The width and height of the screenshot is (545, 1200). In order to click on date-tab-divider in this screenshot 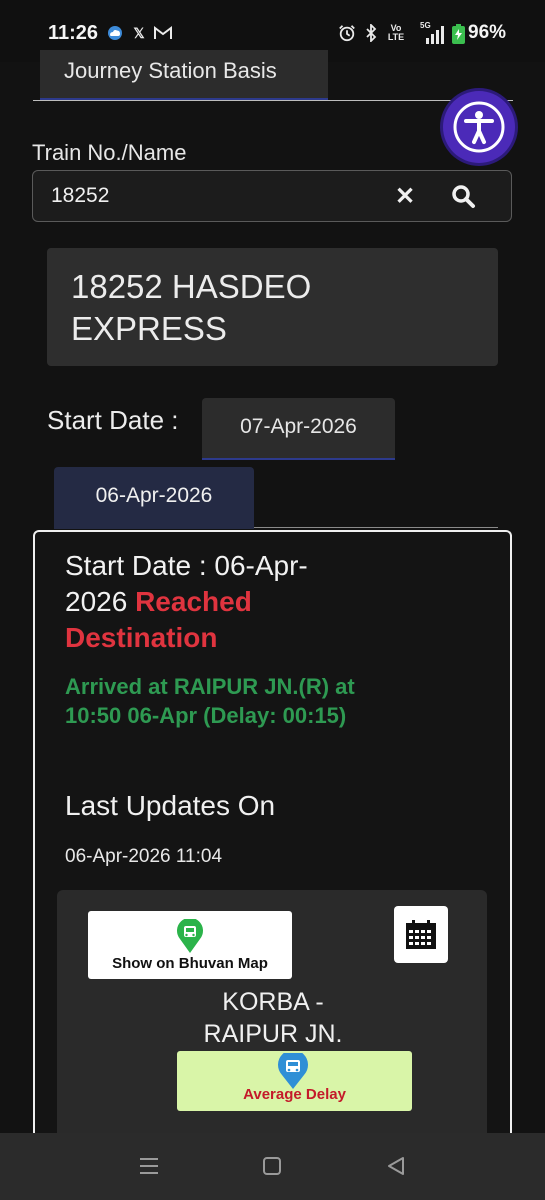, I will do `click(376, 527)`.